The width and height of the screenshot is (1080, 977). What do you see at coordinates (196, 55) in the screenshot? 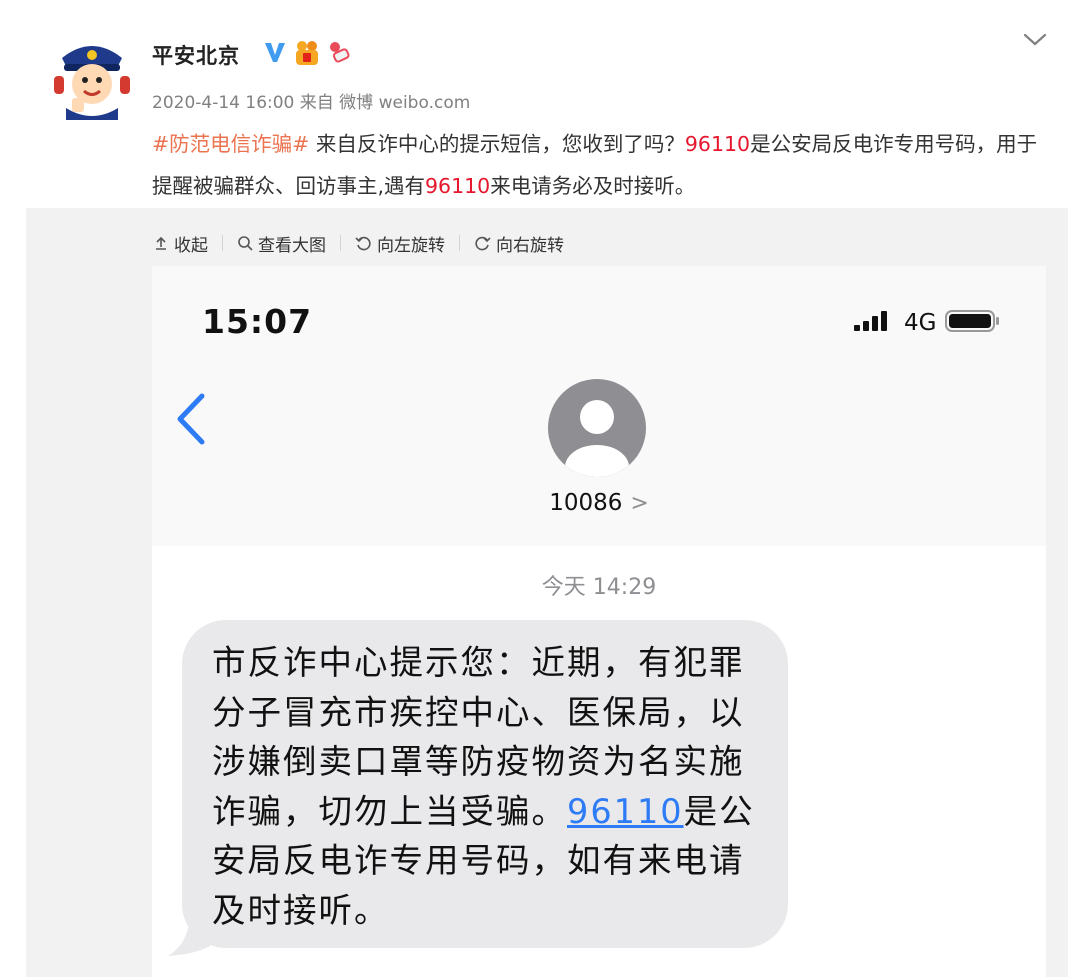
I see `author-name: 平安北京` at bounding box center [196, 55].